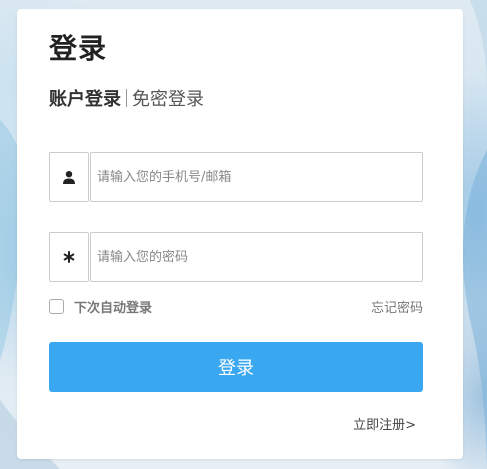 The image size is (487, 469). I want to click on asterisk-icon, so click(69, 257).